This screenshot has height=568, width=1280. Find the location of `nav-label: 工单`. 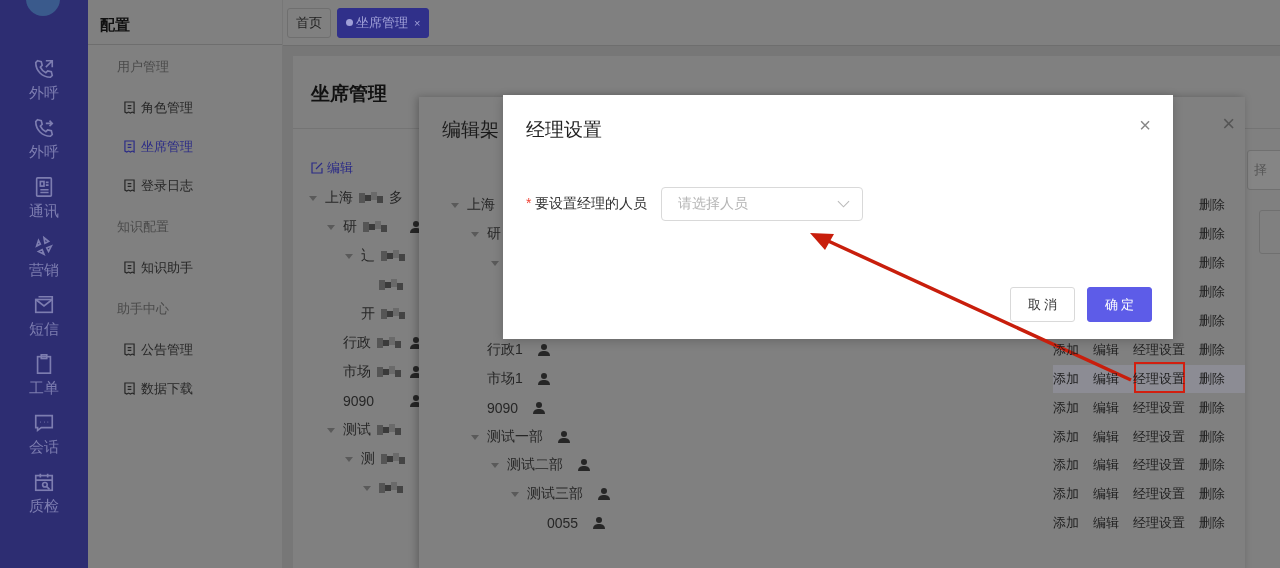

nav-label: 工单 is located at coordinates (44, 388).